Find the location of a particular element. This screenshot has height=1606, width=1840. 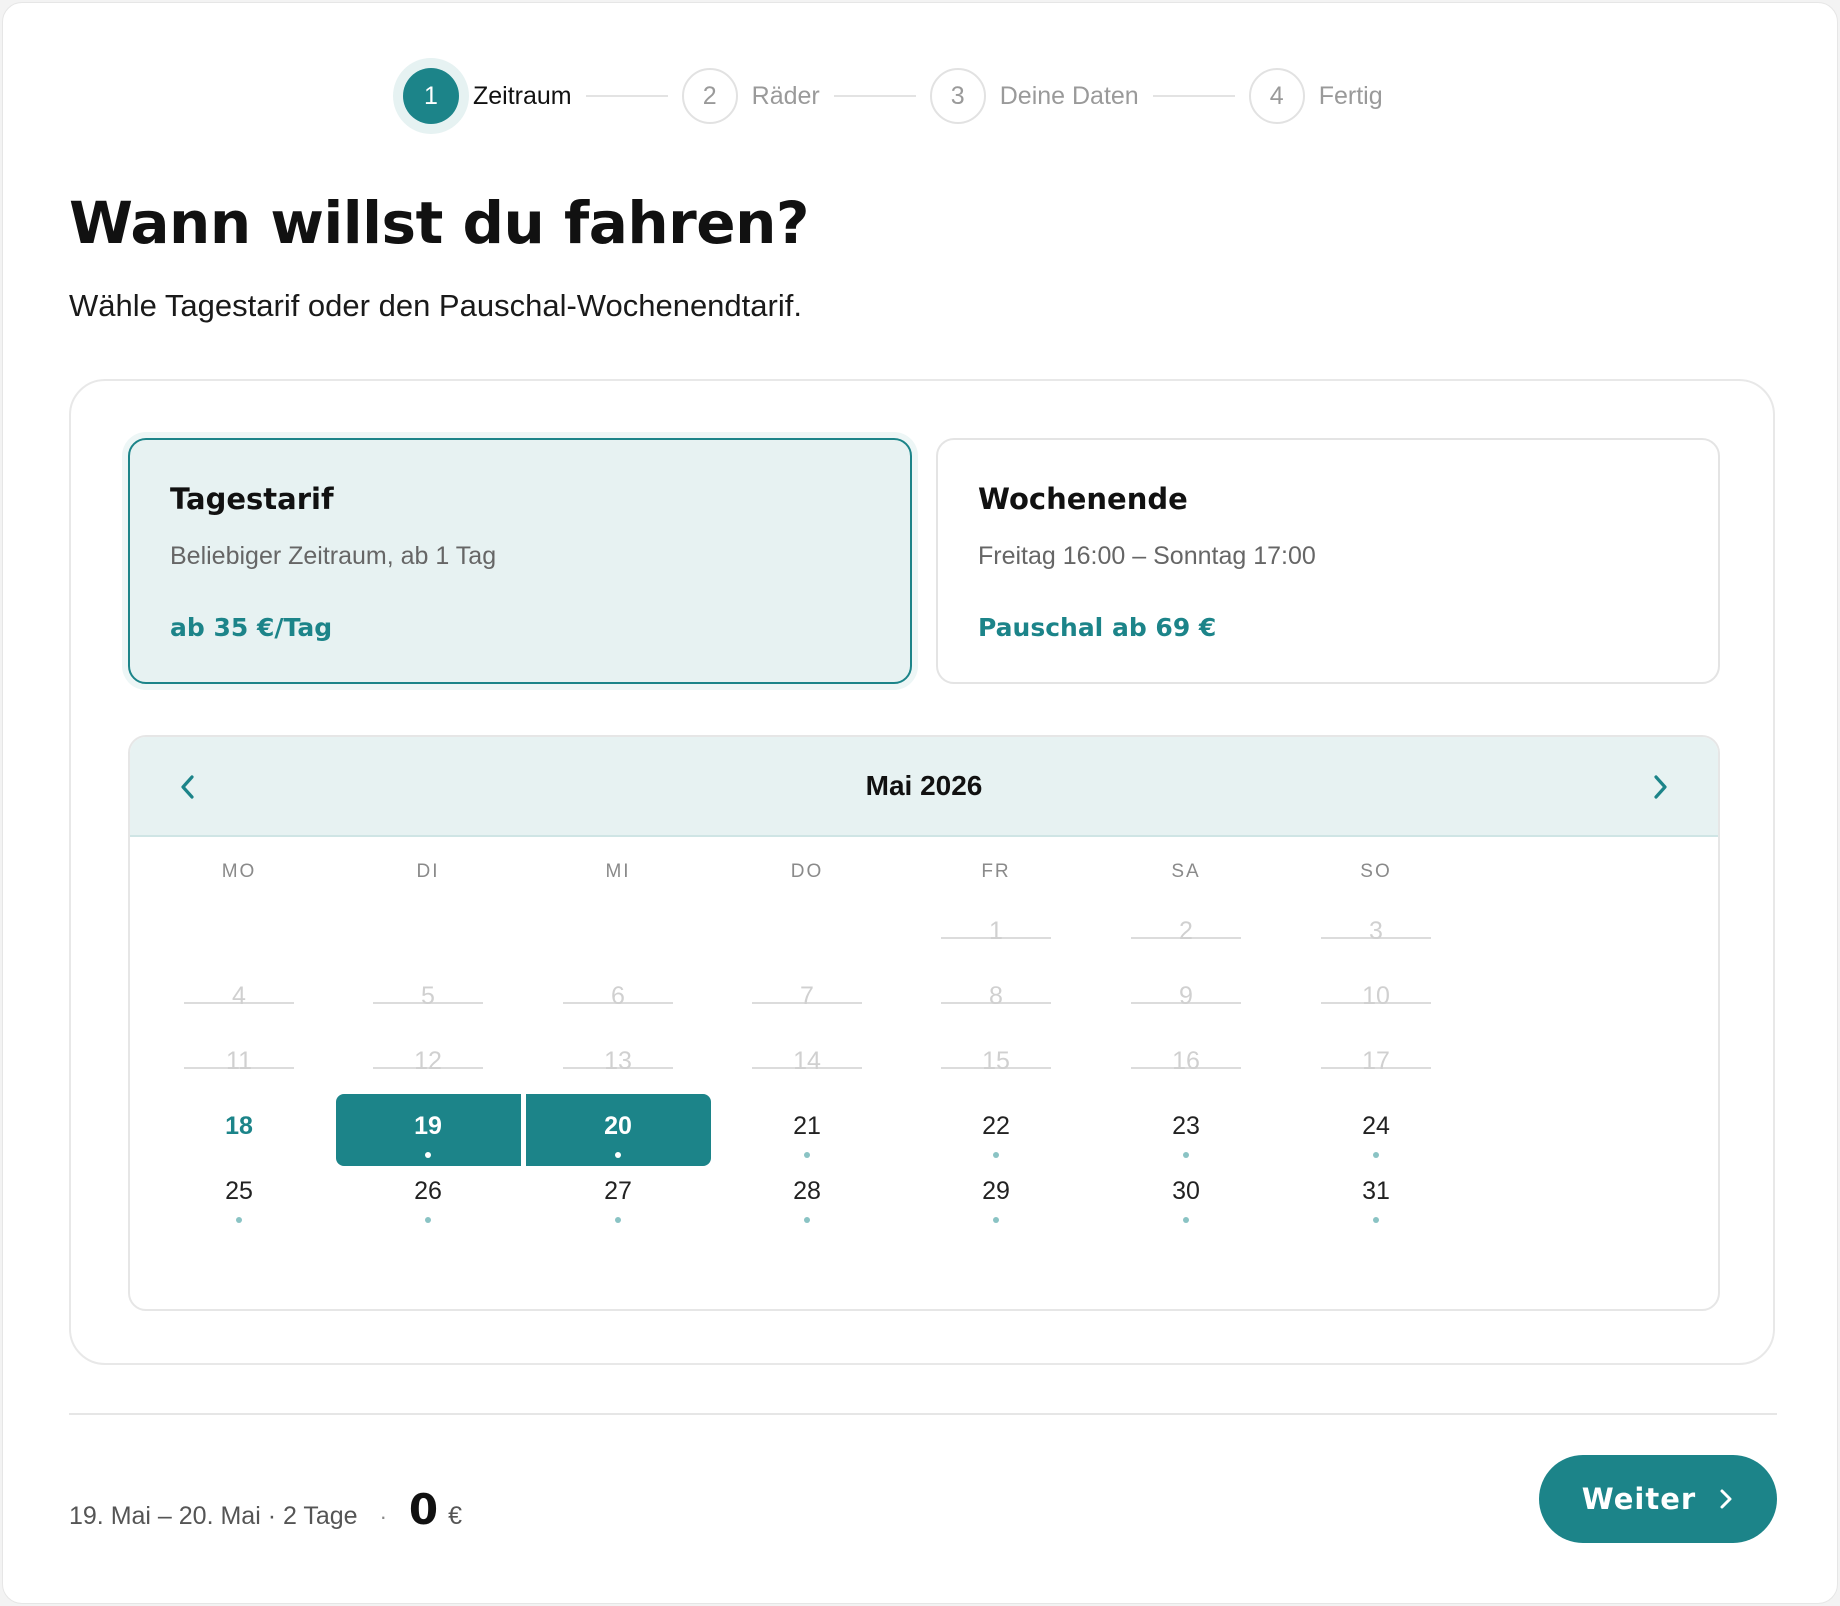

step-fertig: 4 Fertig is located at coordinates (1315, 96).